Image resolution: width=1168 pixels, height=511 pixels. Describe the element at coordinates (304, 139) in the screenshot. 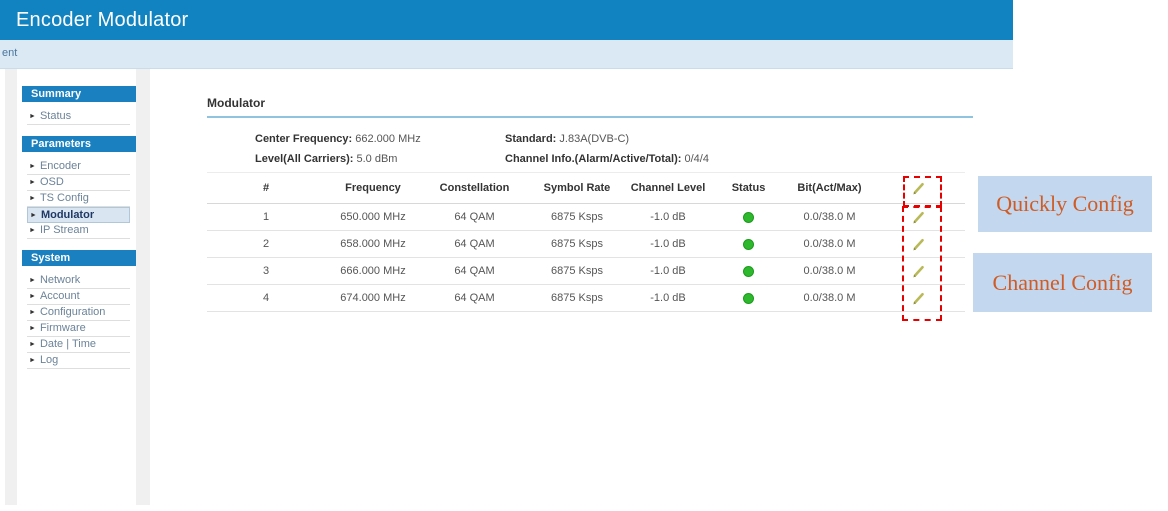

I see `info-label: Center Frequency:` at that location.